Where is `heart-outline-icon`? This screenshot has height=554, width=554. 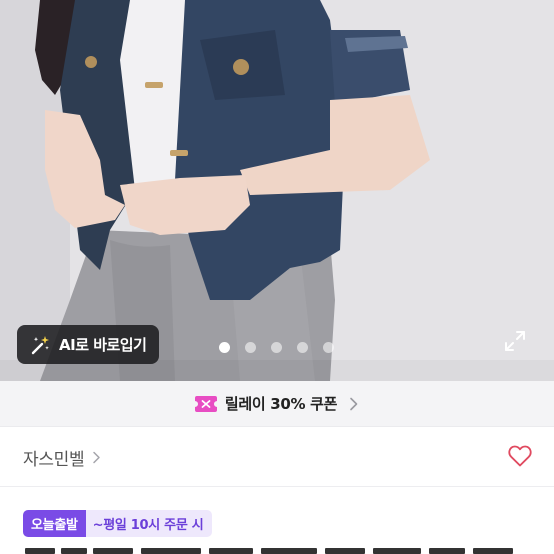 heart-outline-icon is located at coordinates (520, 456).